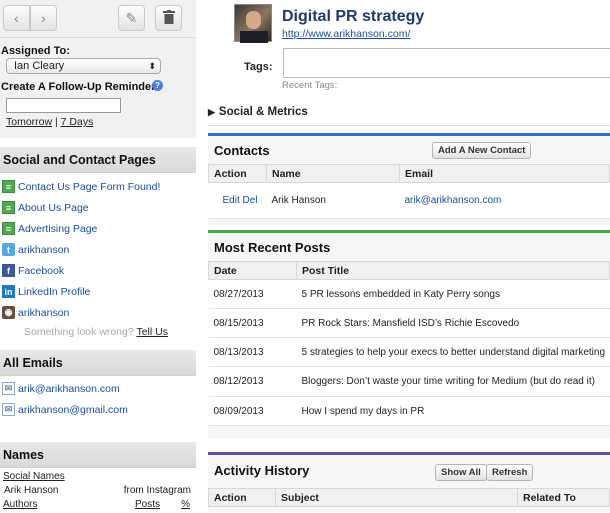 This screenshot has height=513, width=610. I want to click on social-names-heading: Social Names, so click(98, 478).